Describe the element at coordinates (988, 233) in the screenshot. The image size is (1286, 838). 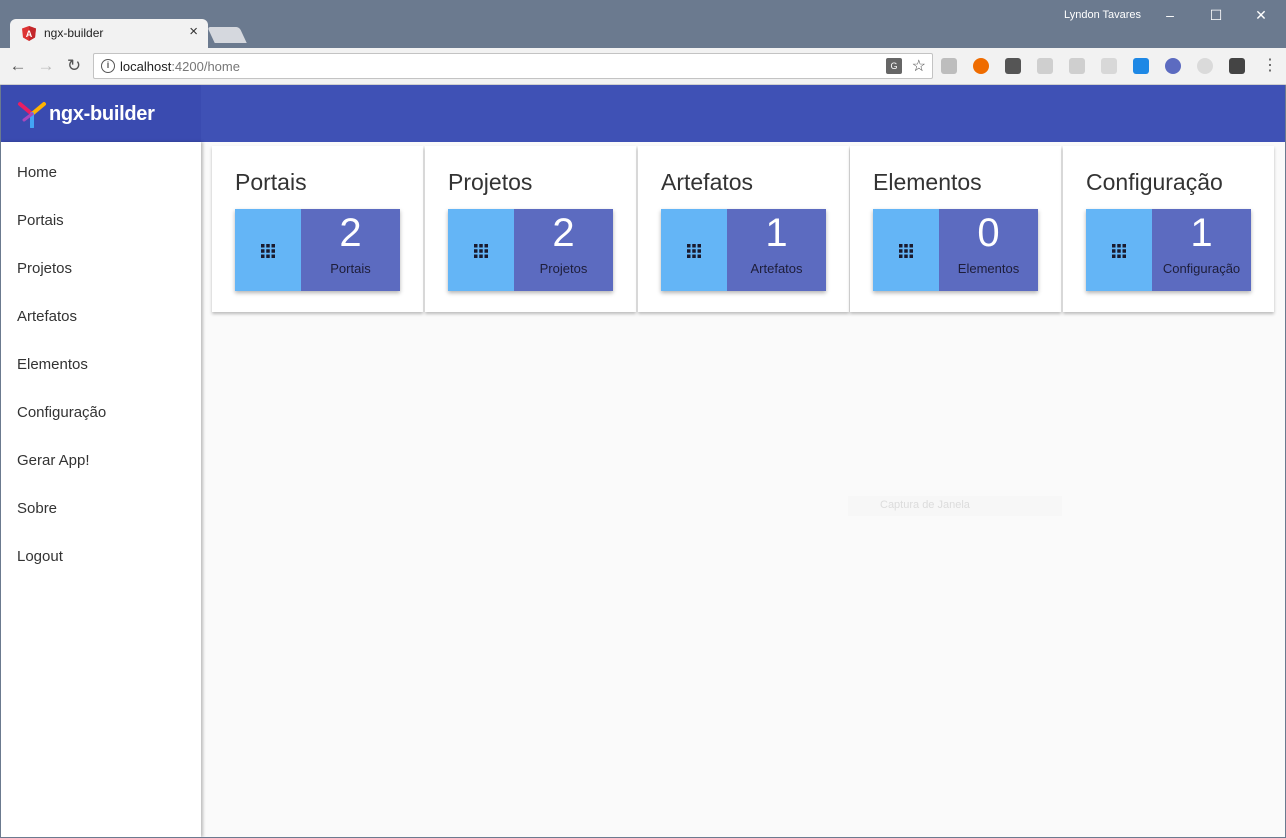
I see `stat-count: 0` at that location.